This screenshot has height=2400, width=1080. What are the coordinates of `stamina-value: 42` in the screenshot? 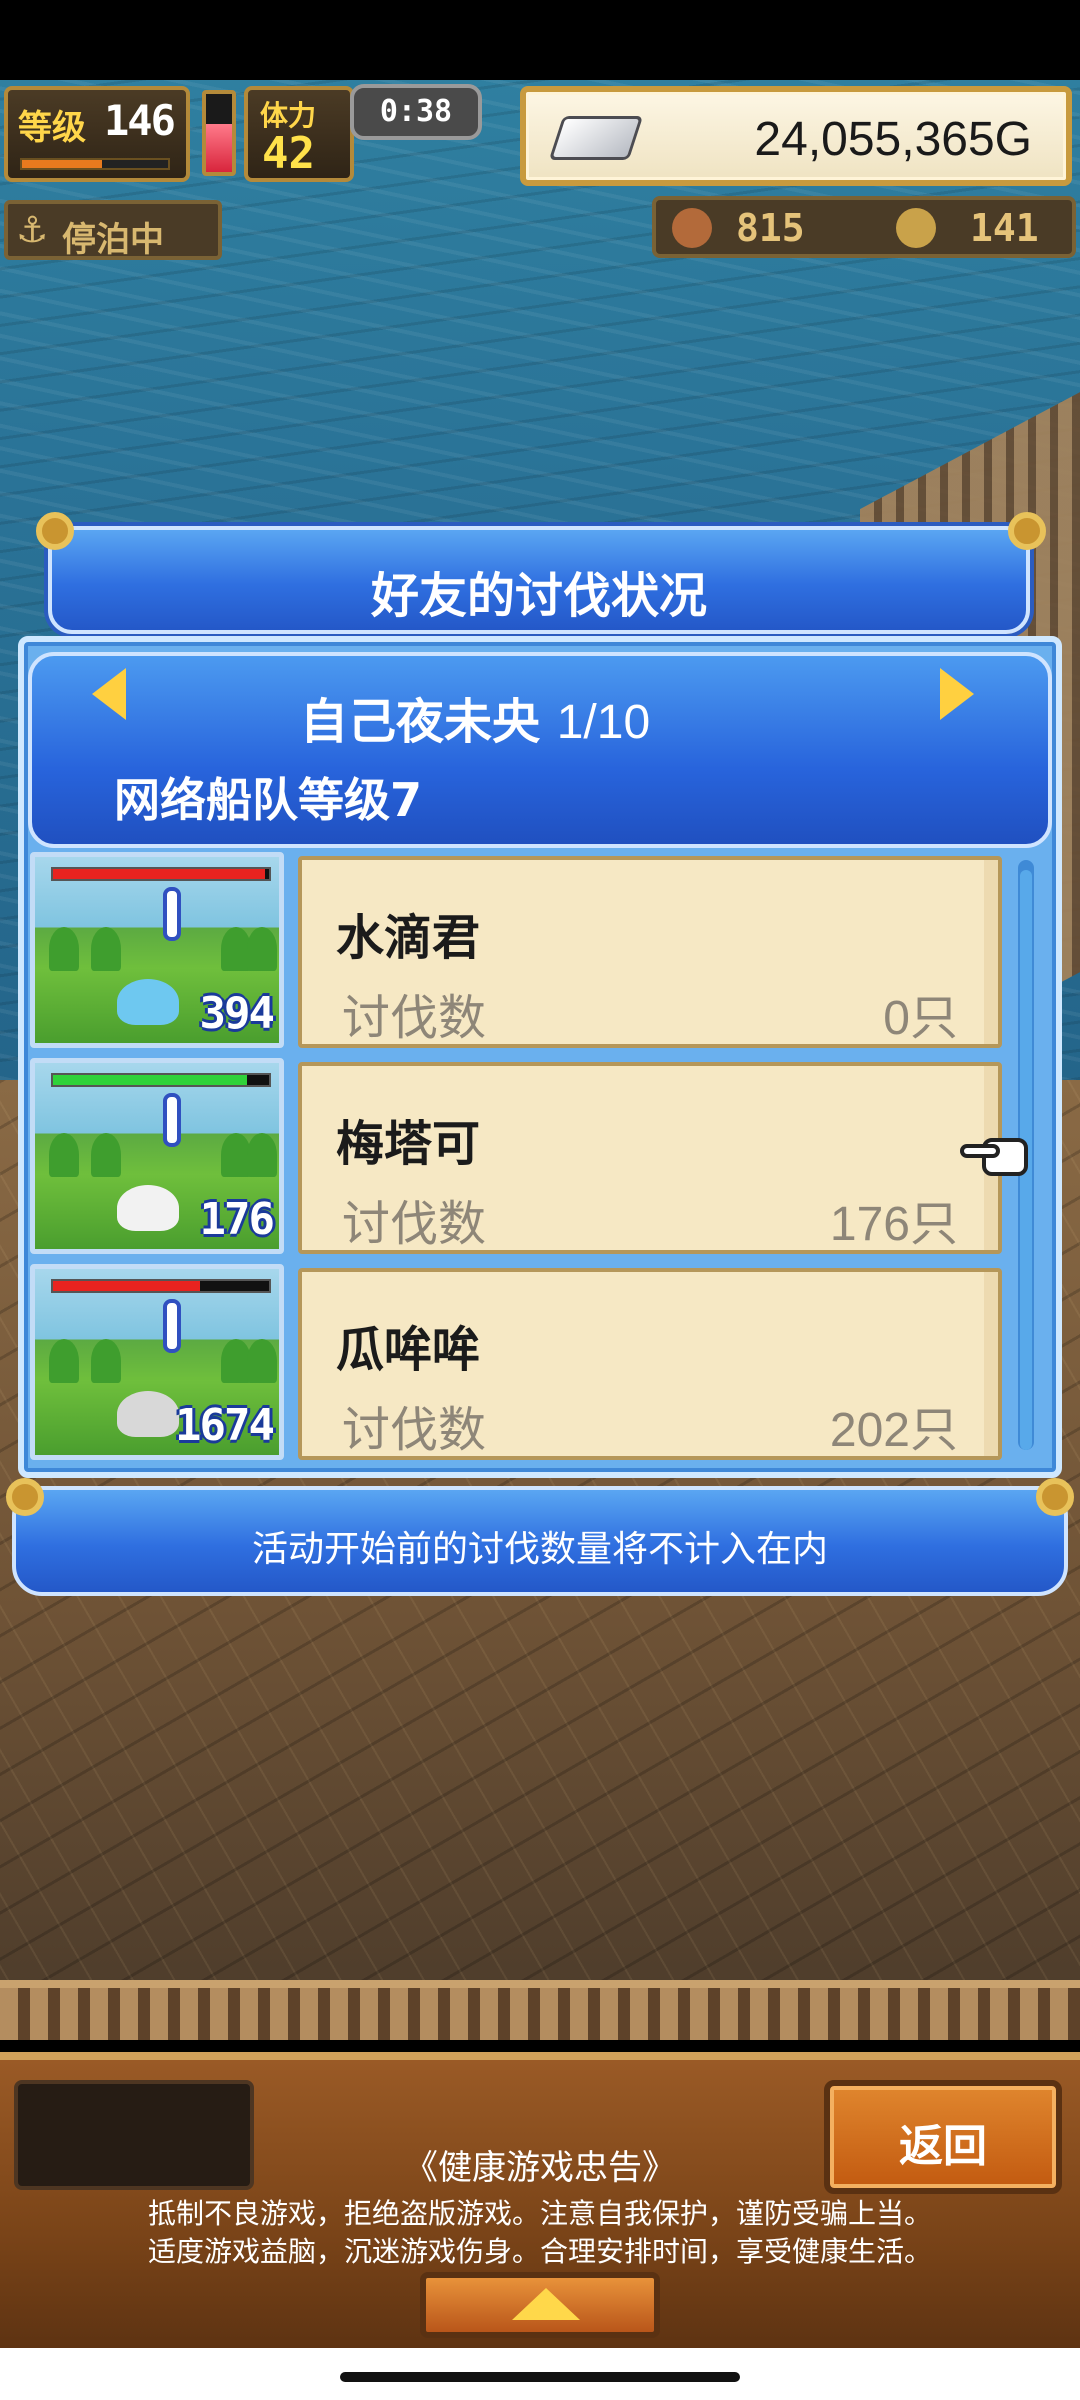 It's located at (288, 153).